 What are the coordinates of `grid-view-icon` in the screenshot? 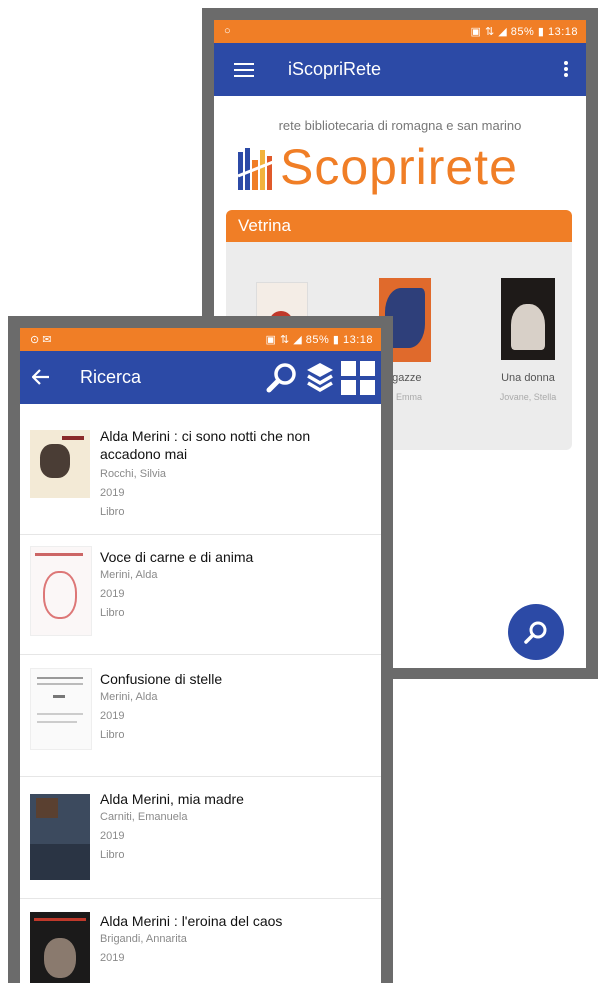 It's located at (358, 378).